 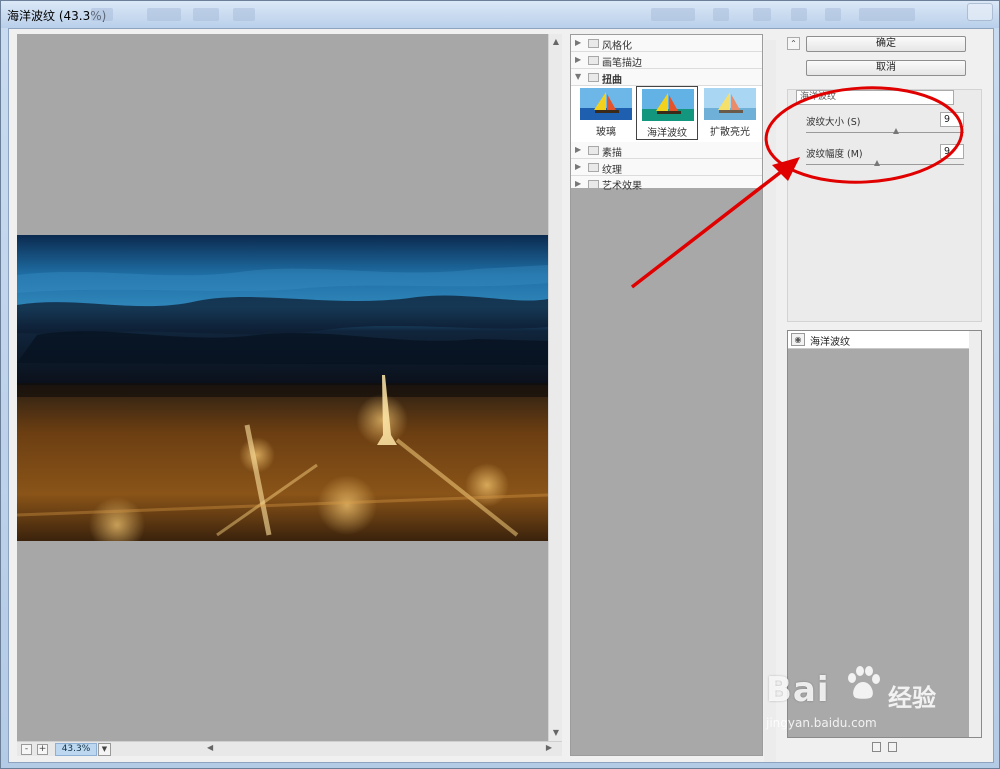 What do you see at coordinates (26, 749) in the screenshot?
I see `zoom-out-button: -` at bounding box center [26, 749].